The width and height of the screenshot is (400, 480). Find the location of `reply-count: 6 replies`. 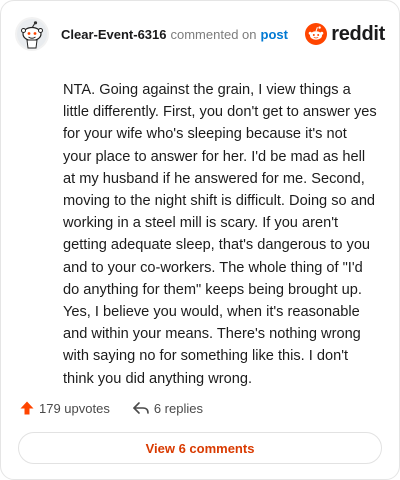

reply-count: 6 replies is located at coordinates (178, 408).